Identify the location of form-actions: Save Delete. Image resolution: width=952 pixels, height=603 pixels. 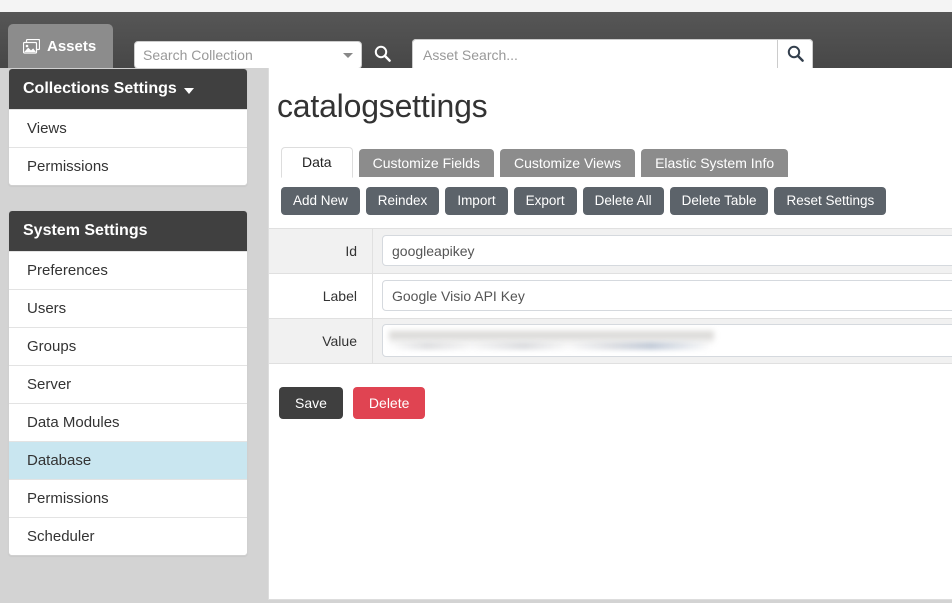
(615, 403).